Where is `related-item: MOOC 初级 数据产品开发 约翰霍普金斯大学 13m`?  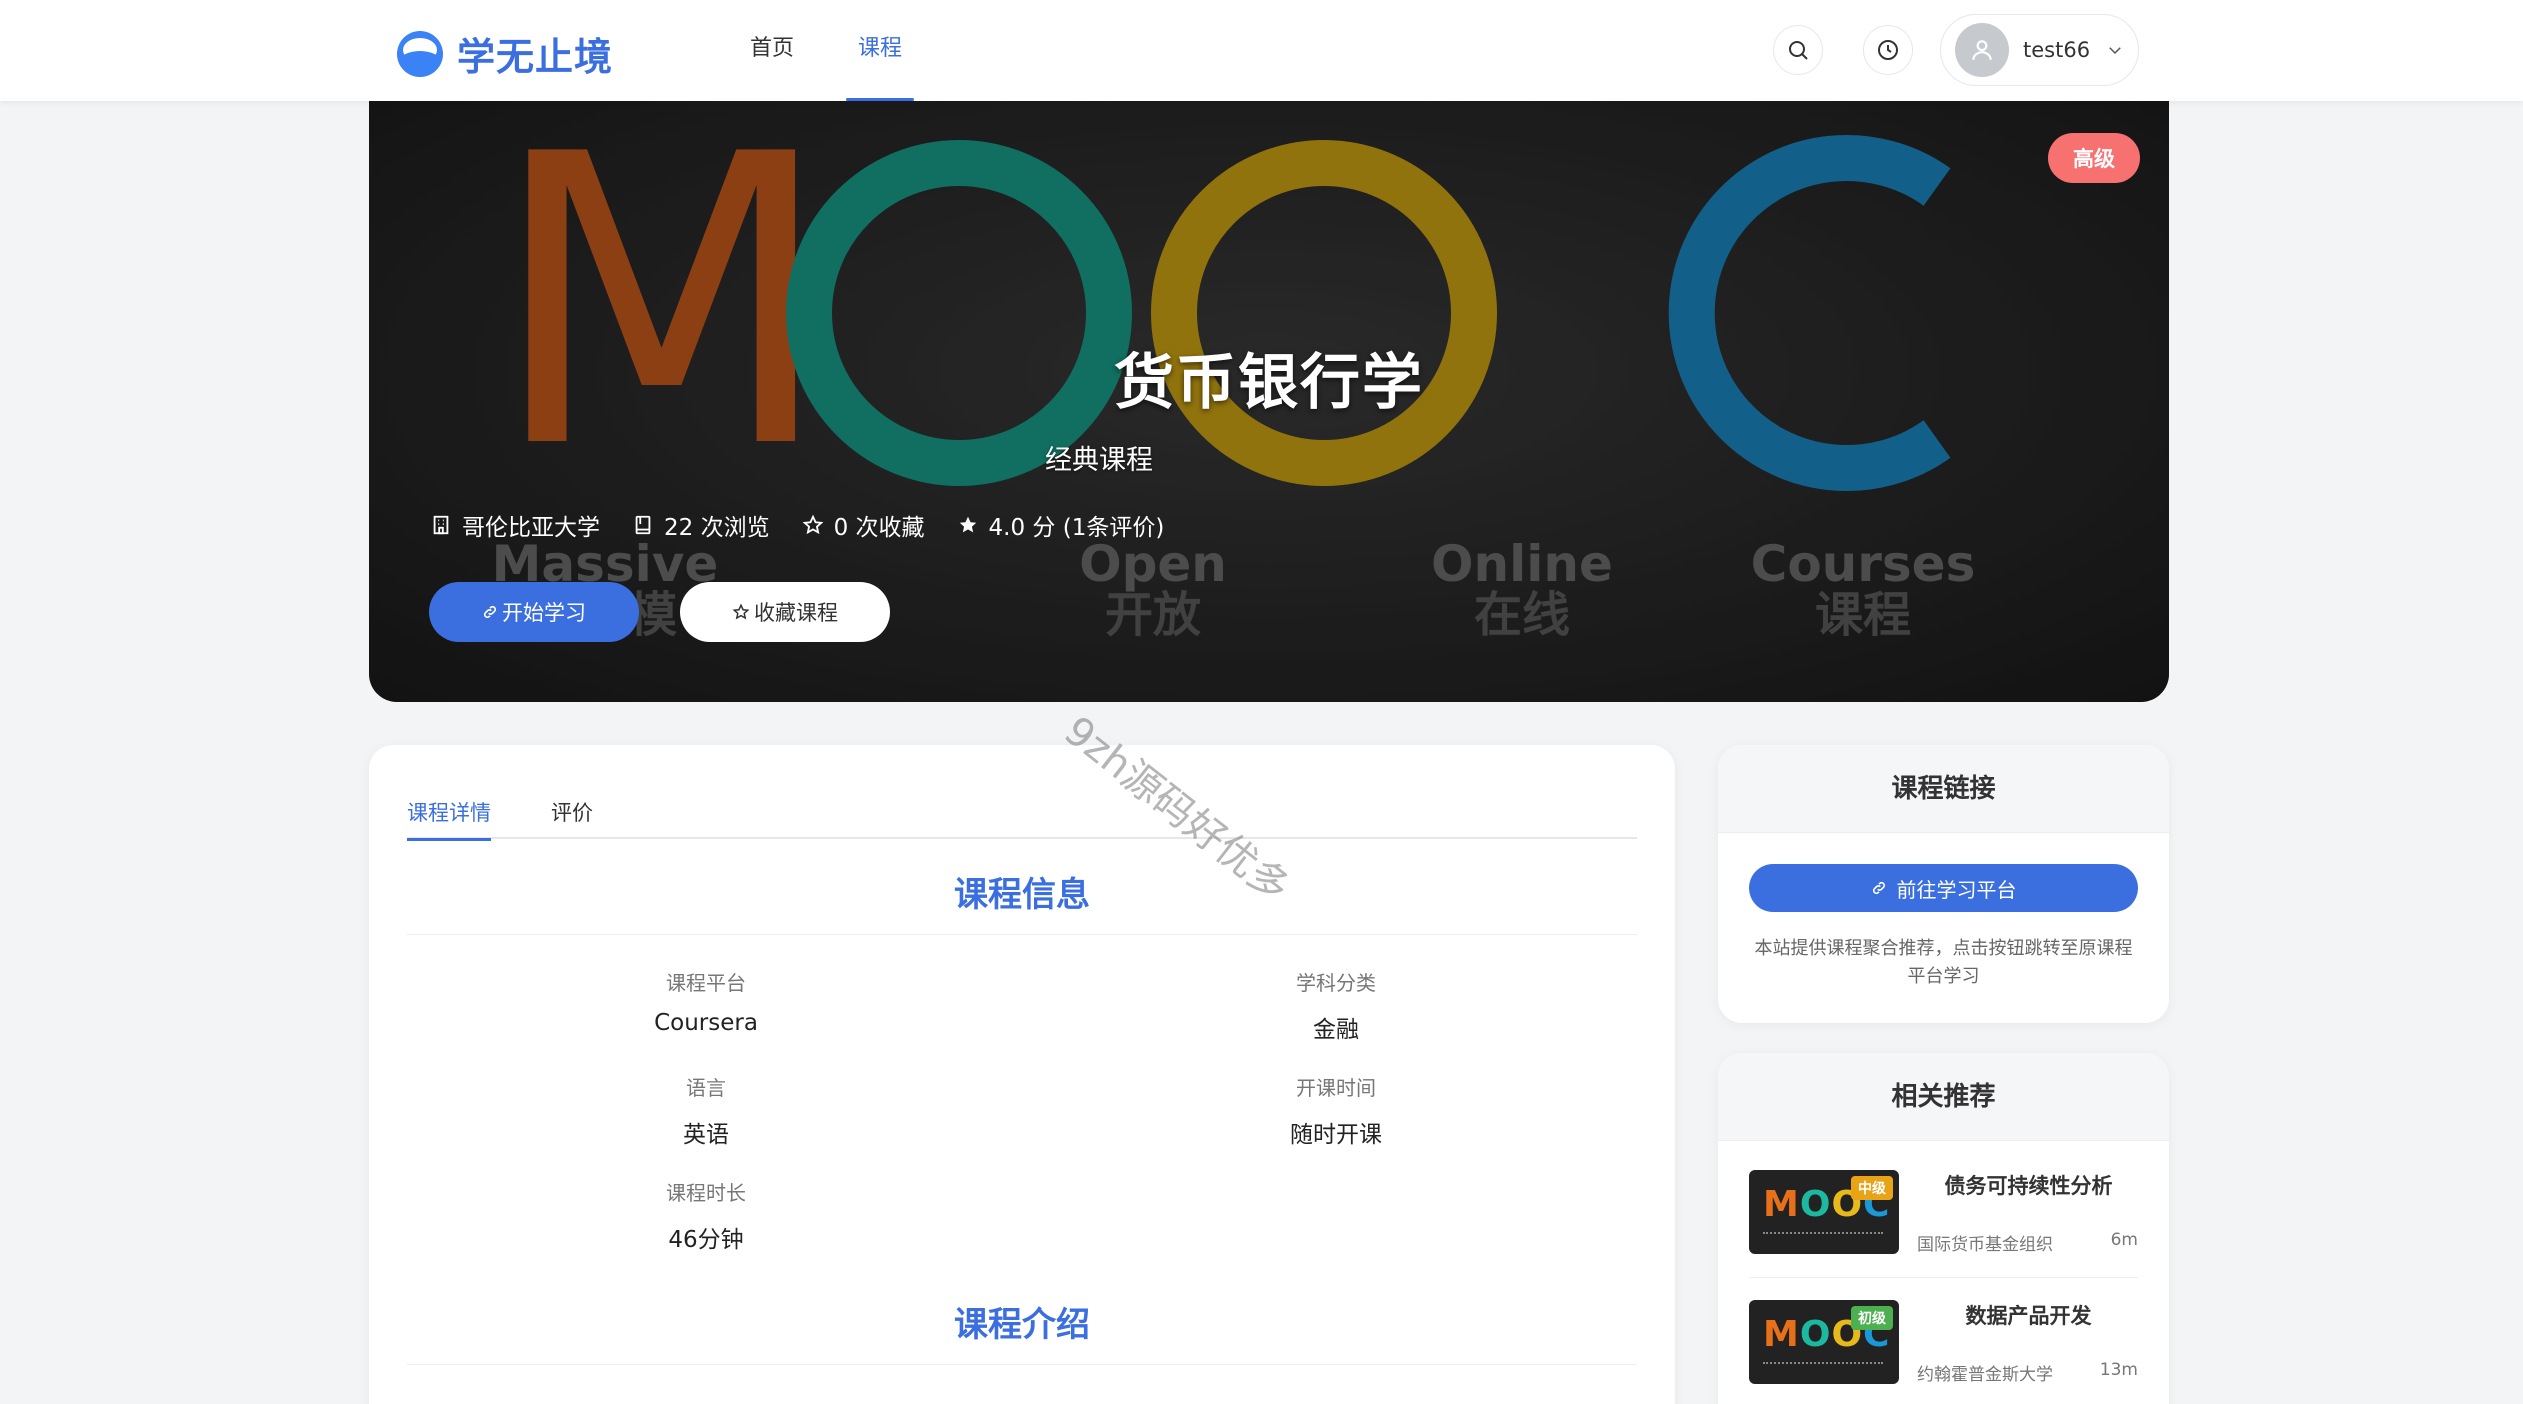 related-item: MOOC 初级 数据产品开发 约翰霍普金斯大学 13m is located at coordinates (1943, 1344).